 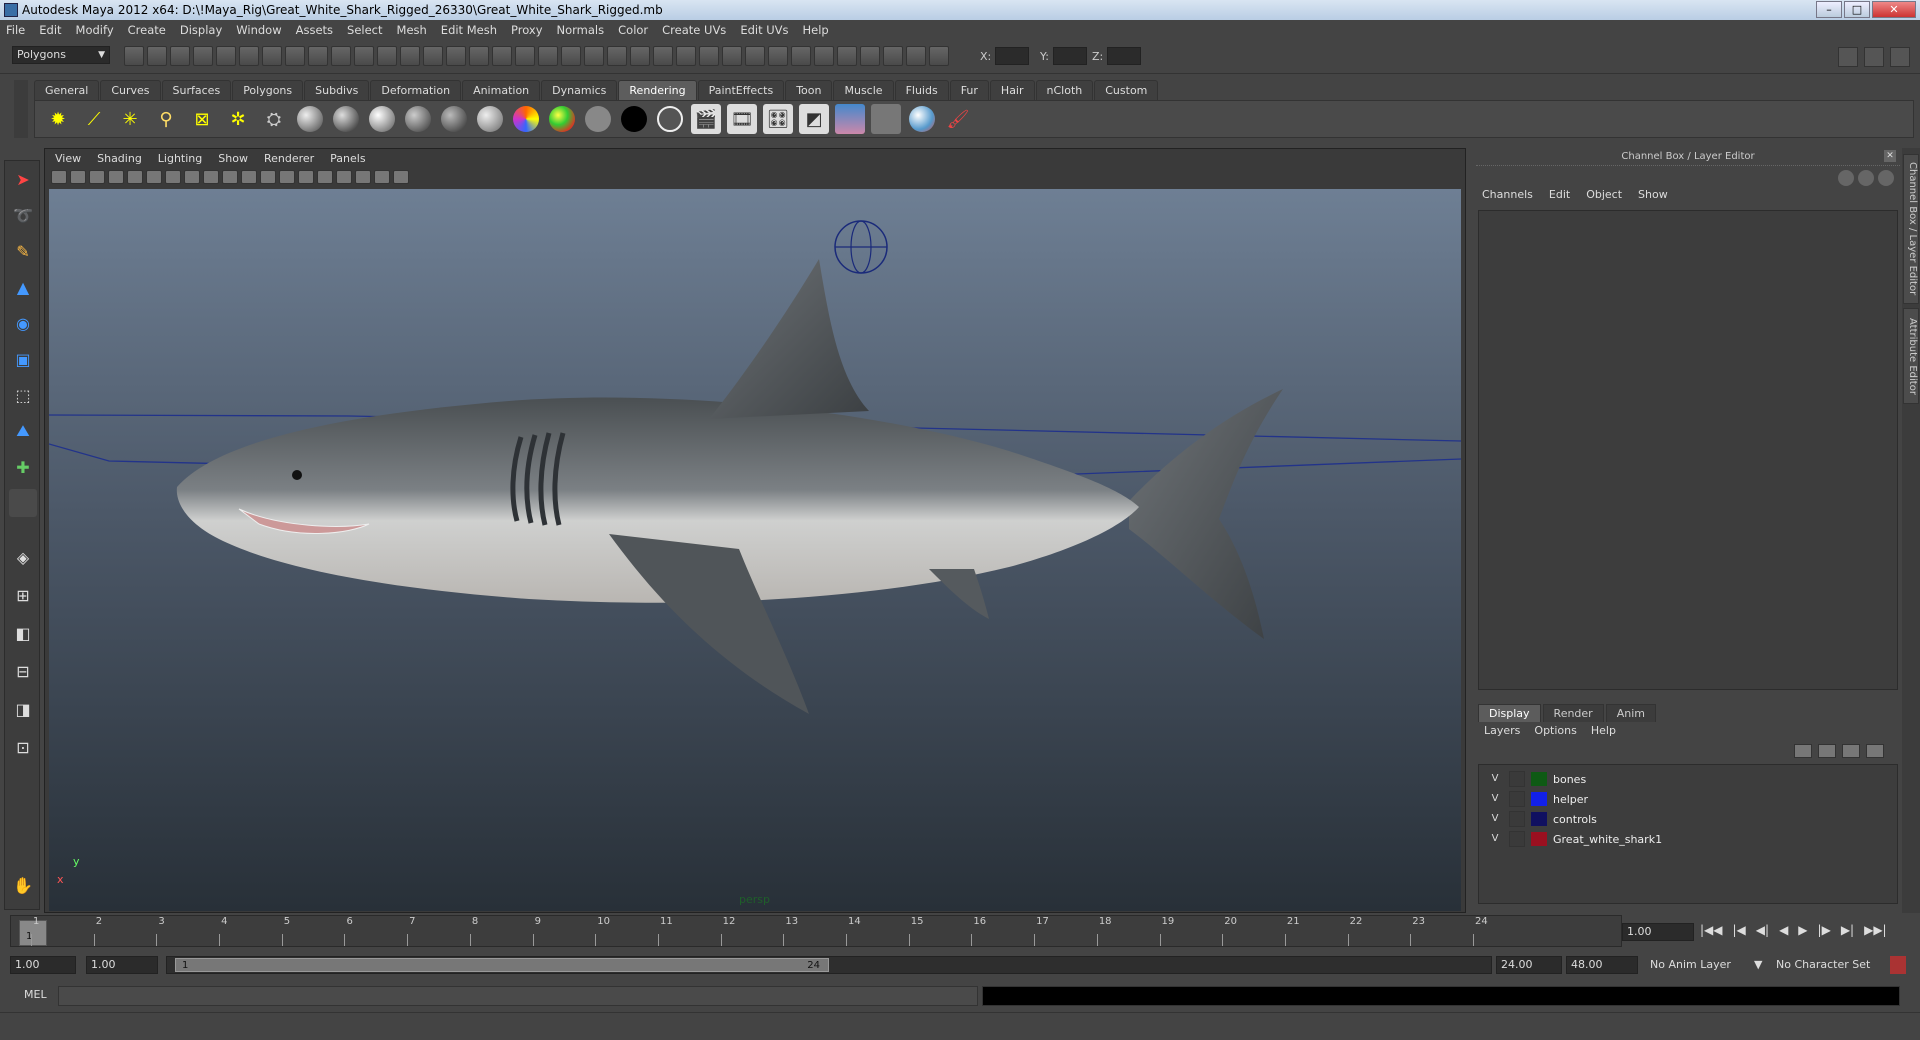 What do you see at coordinates (1848, 57) in the screenshot?
I see `toggle-attribute-editor-icon` at bounding box center [1848, 57].